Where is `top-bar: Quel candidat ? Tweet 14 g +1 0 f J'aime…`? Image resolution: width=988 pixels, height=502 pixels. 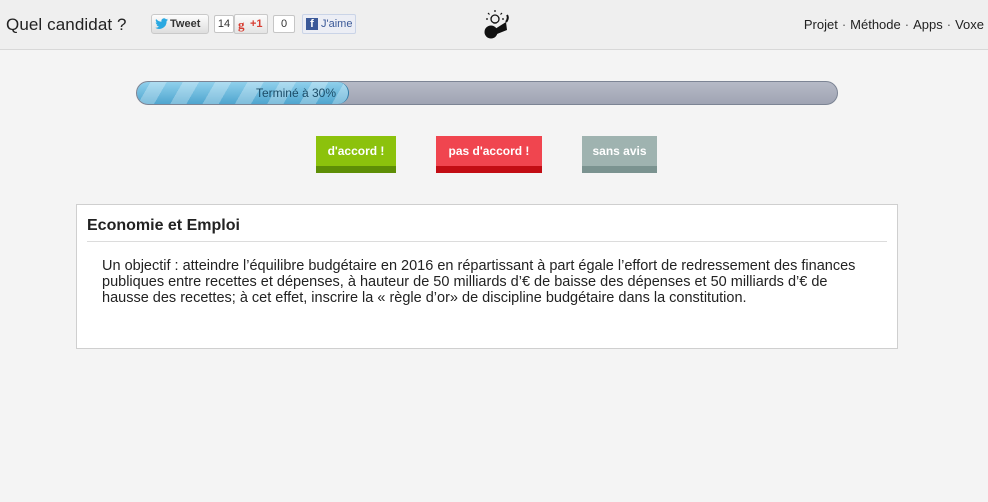
top-bar: Quel candidat ? Tweet 14 g +1 0 f J'aime… is located at coordinates (494, 25).